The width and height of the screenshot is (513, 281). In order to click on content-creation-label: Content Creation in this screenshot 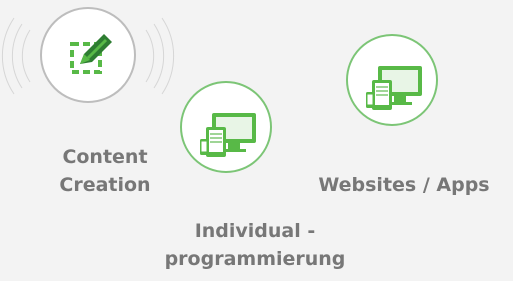, I will do `click(105, 171)`.